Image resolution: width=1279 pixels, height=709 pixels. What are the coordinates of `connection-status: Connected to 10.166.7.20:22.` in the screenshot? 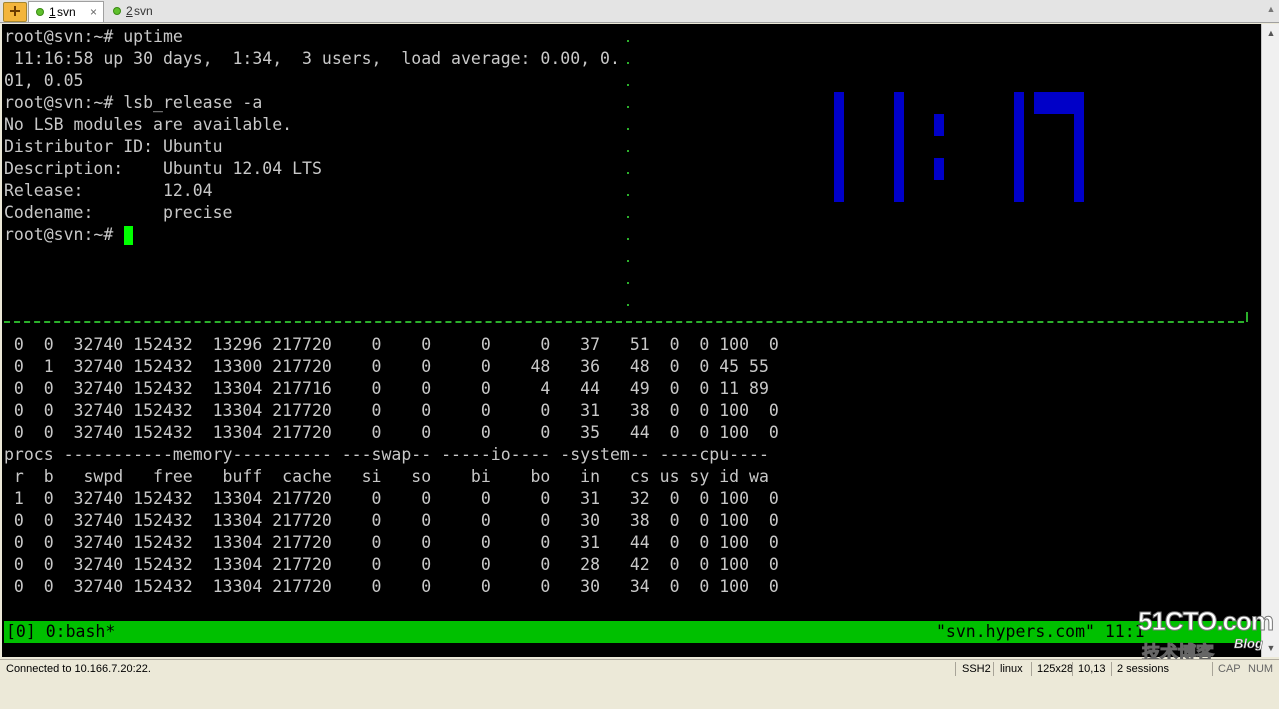 It's located at (78, 669).